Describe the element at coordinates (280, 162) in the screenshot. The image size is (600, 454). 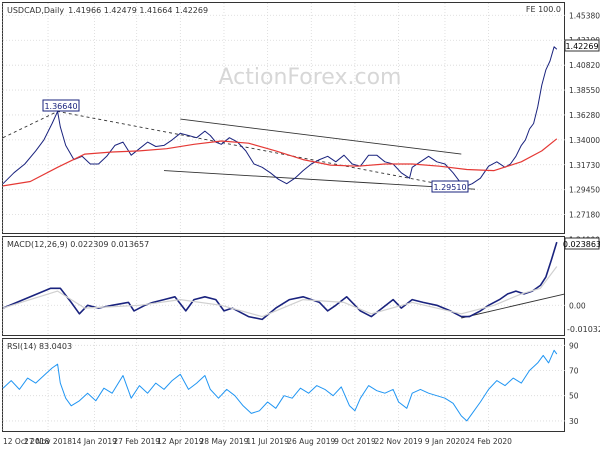
I see `moving-average-line` at that location.